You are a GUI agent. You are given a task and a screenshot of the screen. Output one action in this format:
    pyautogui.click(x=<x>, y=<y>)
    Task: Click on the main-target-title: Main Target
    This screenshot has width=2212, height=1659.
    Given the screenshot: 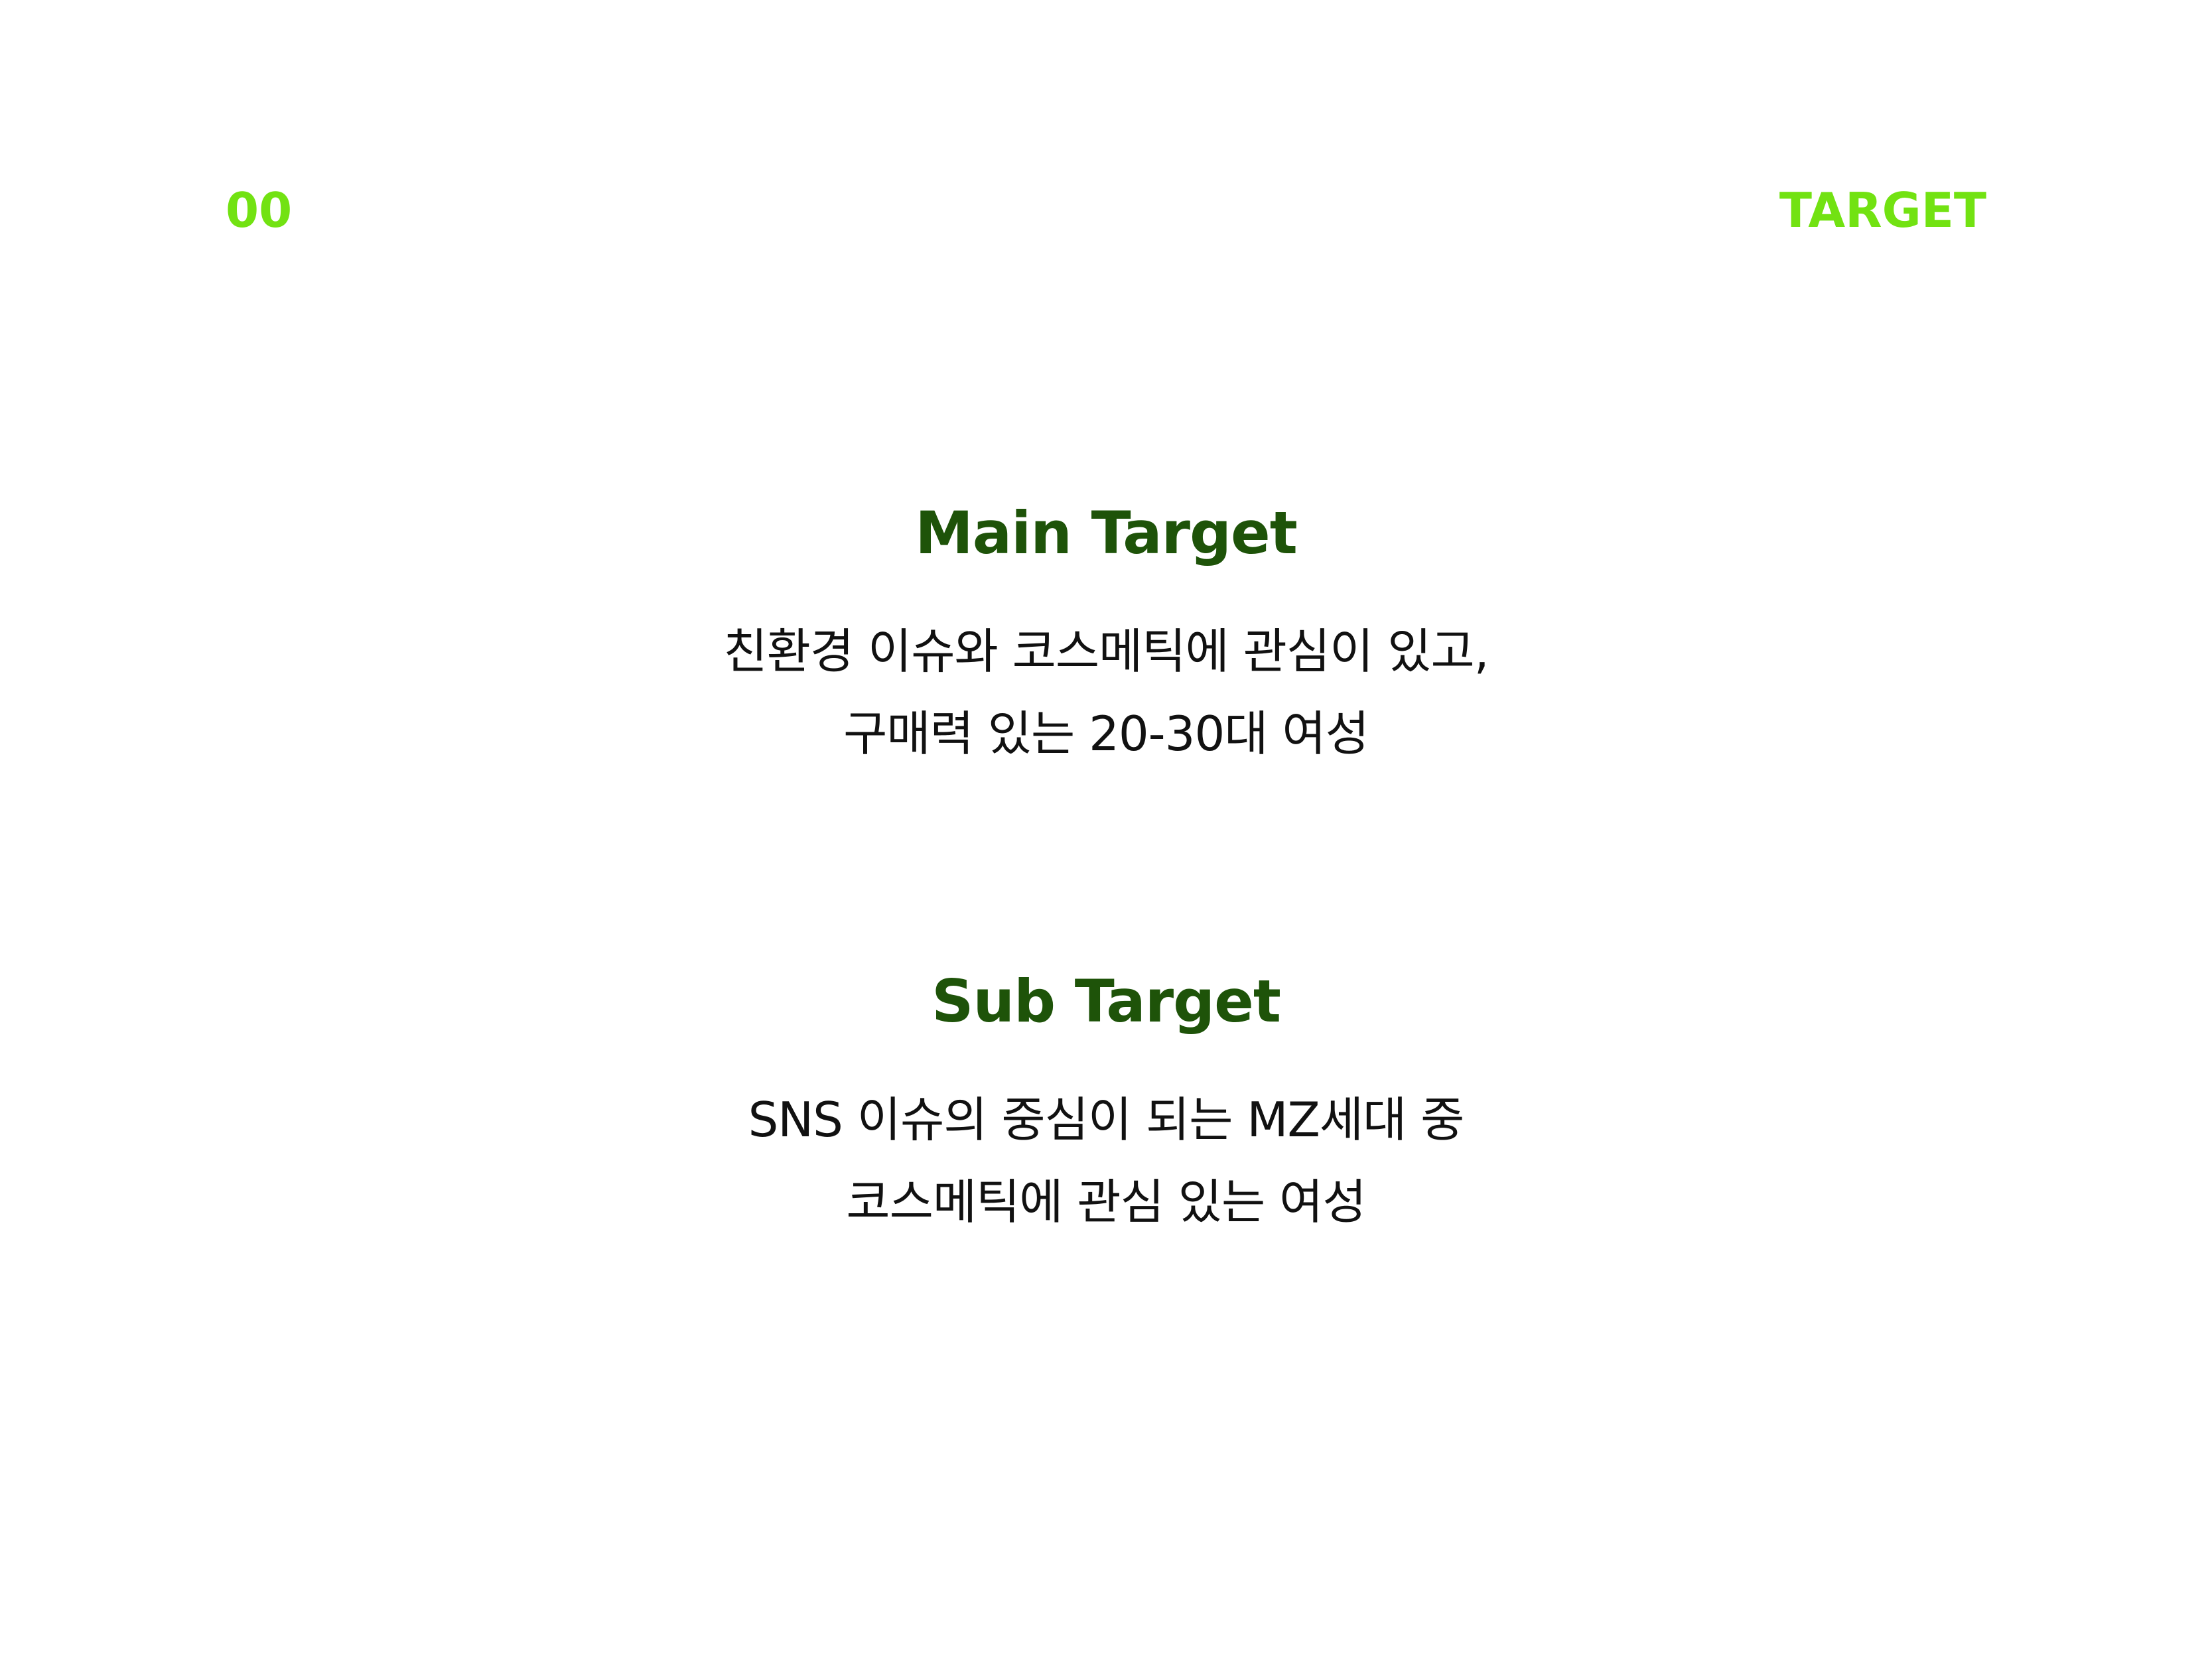 What is the action you would take?
    pyautogui.click(x=1106, y=533)
    